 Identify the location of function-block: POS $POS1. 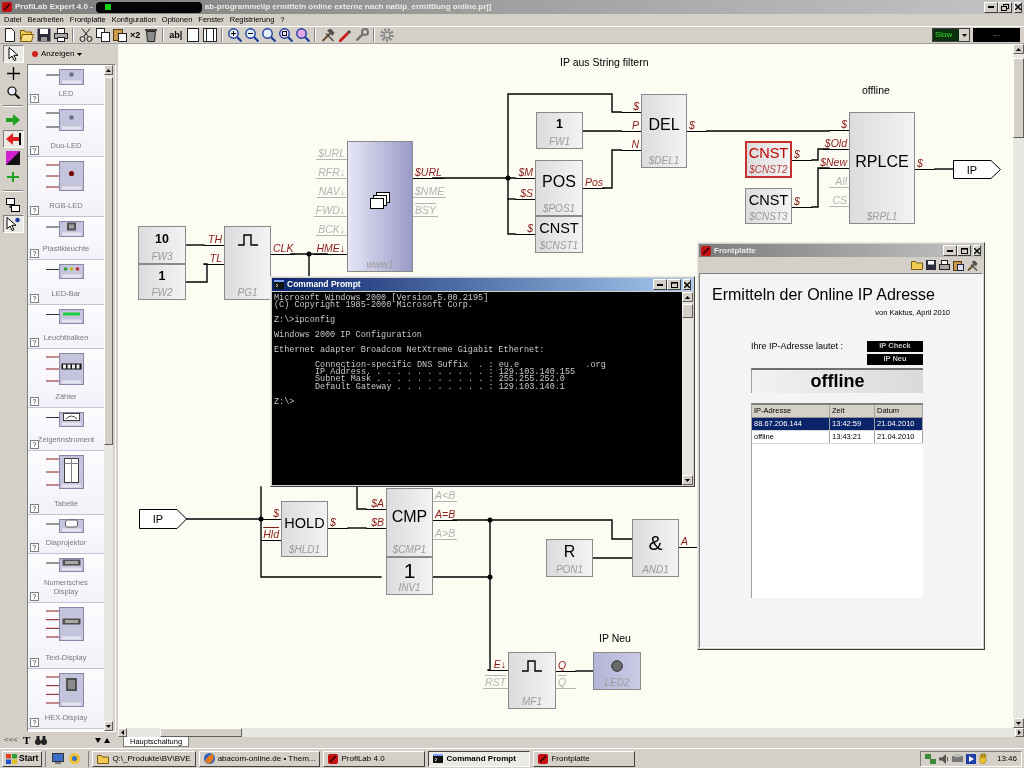
(559, 188).